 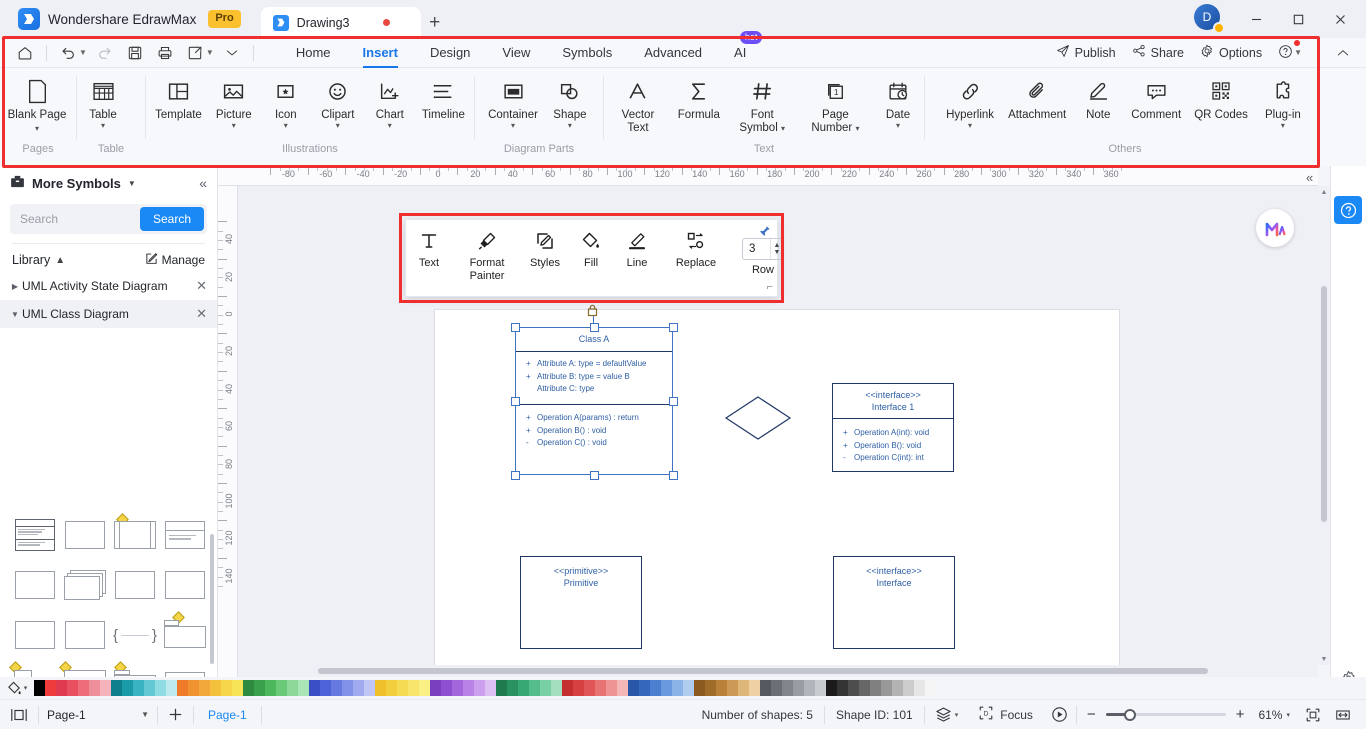 What do you see at coordinates (443, 97) in the screenshot?
I see `timeline-button: Timeline` at bounding box center [443, 97].